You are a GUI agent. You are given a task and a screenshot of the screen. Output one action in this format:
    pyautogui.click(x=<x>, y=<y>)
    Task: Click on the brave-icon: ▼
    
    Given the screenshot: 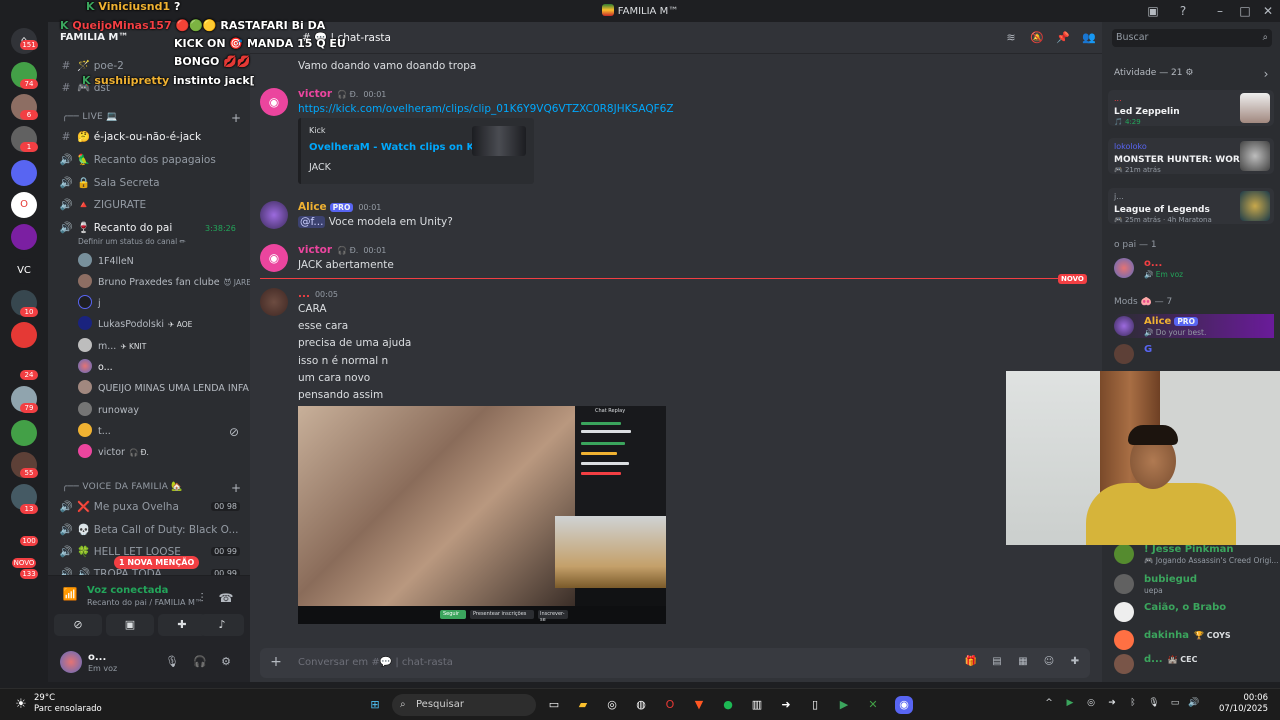 What is the action you would take?
    pyautogui.click(x=699, y=705)
    